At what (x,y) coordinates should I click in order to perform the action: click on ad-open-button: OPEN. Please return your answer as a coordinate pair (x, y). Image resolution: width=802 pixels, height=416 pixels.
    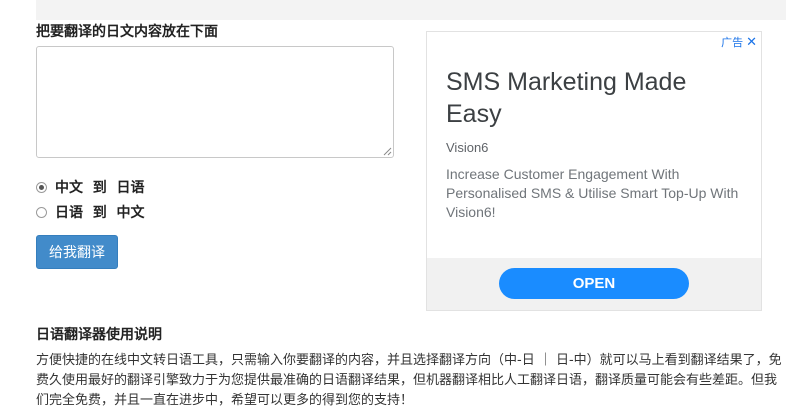
    Looking at the image, I should click on (594, 283).